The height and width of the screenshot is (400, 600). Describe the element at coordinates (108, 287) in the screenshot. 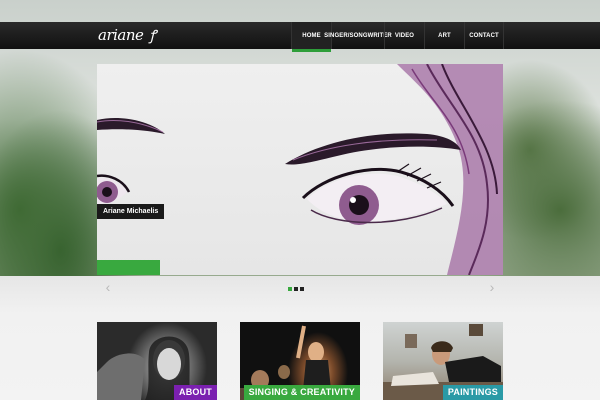

I see `chevron-left-icon: ‹` at that location.